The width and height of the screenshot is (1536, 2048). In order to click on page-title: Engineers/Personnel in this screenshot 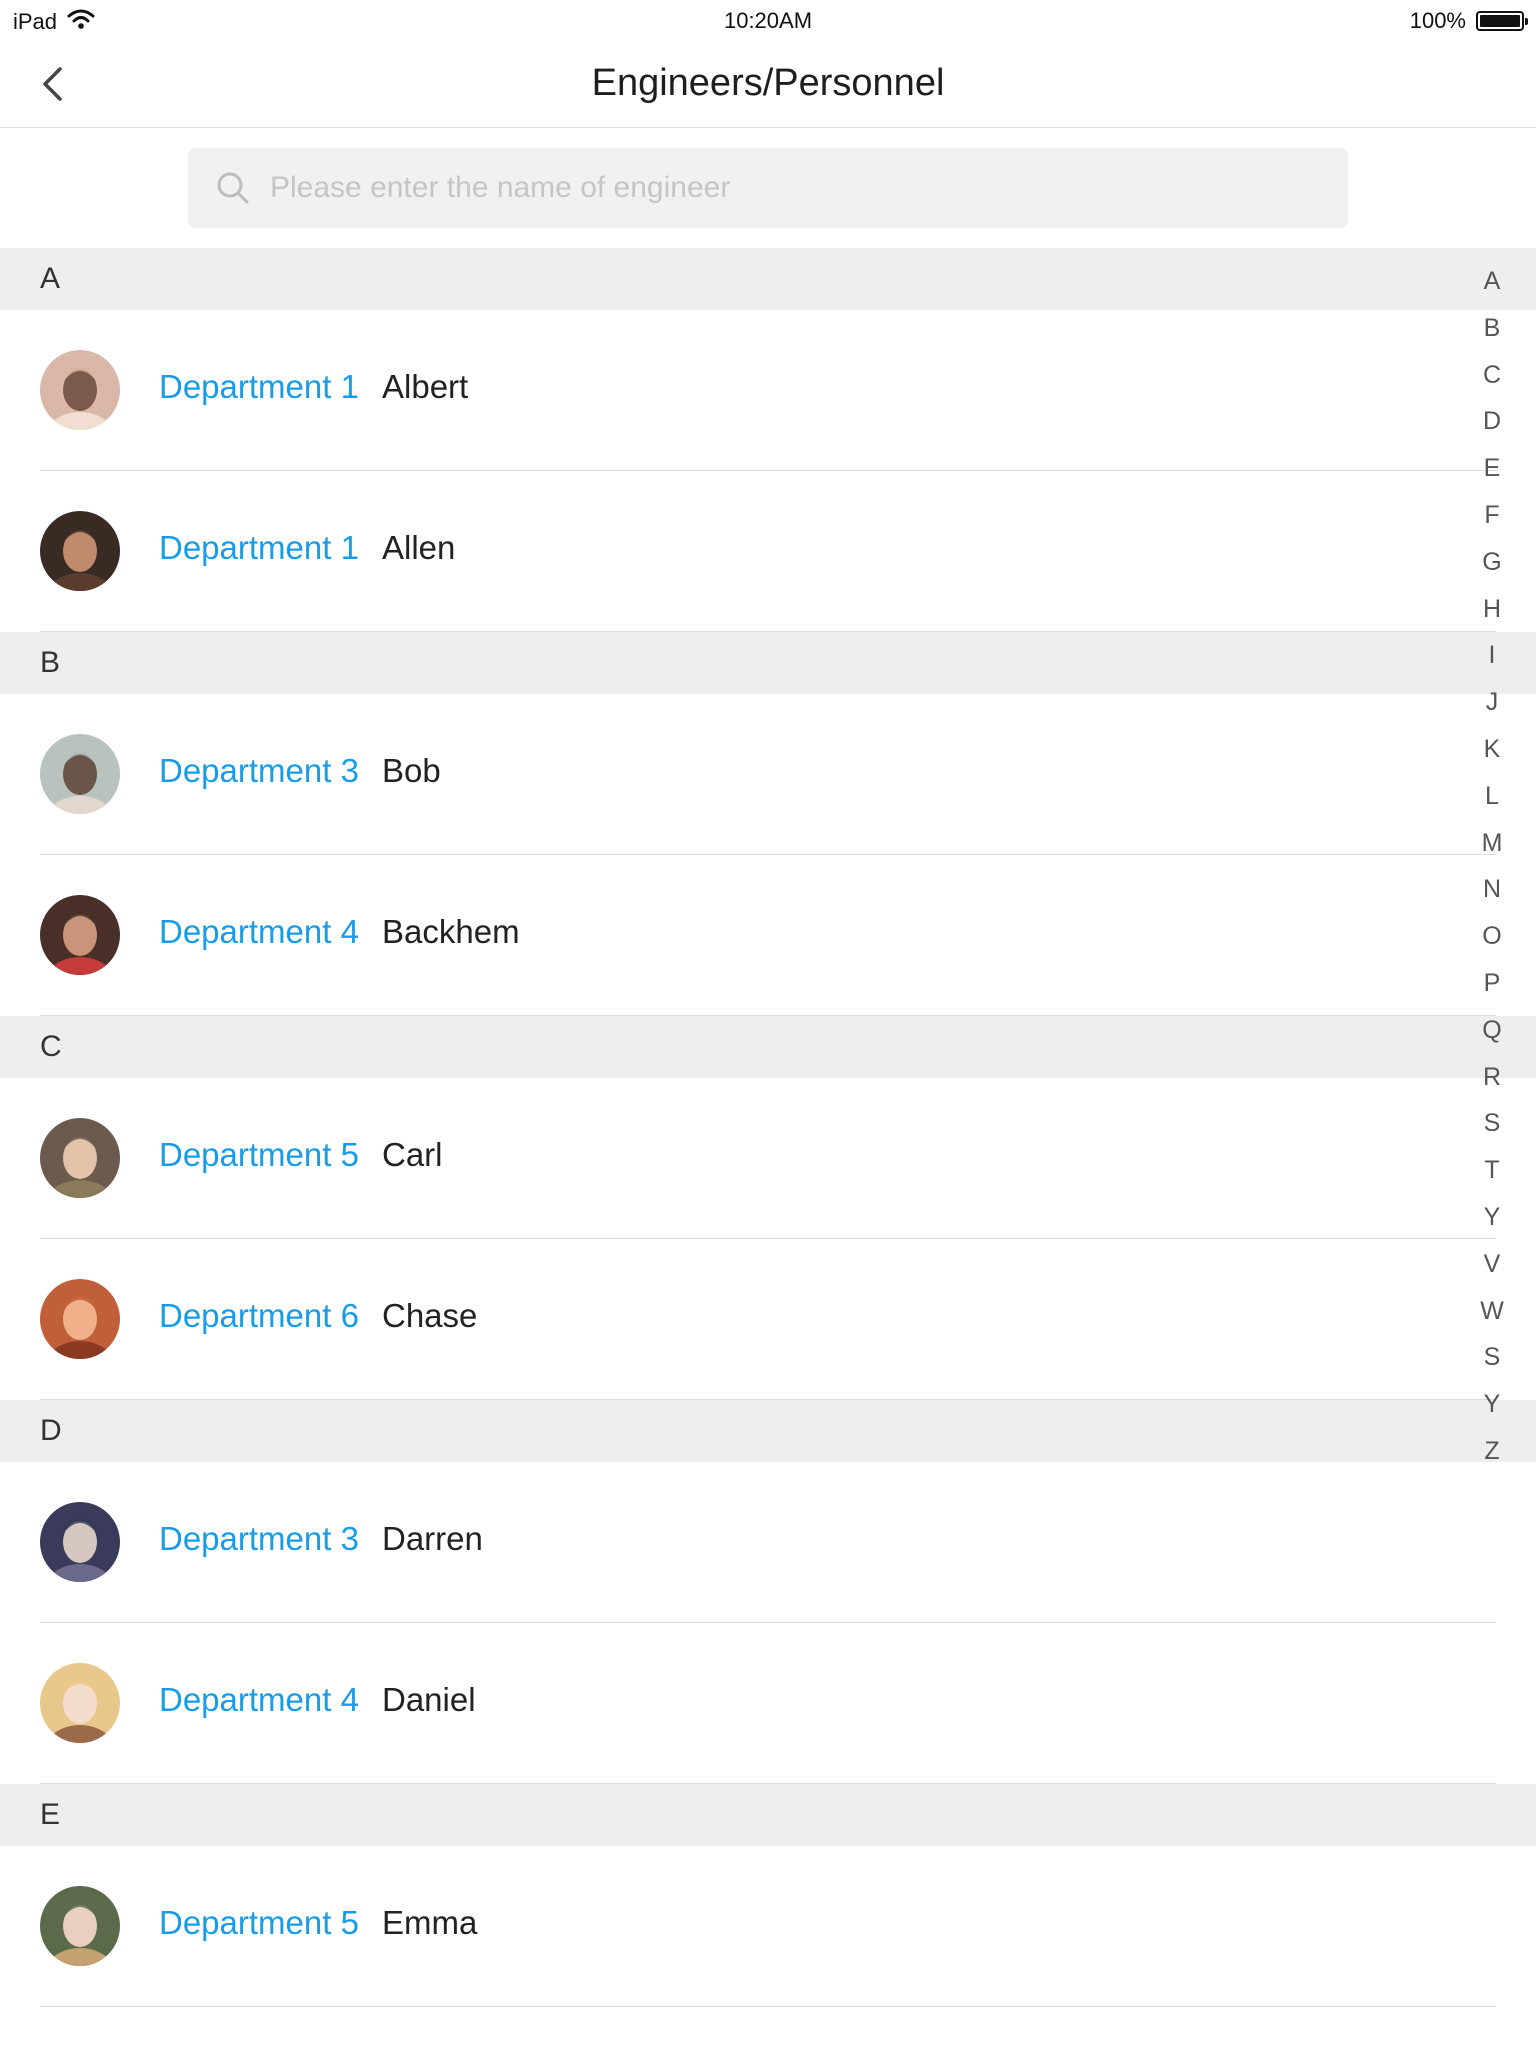, I will do `click(768, 83)`.